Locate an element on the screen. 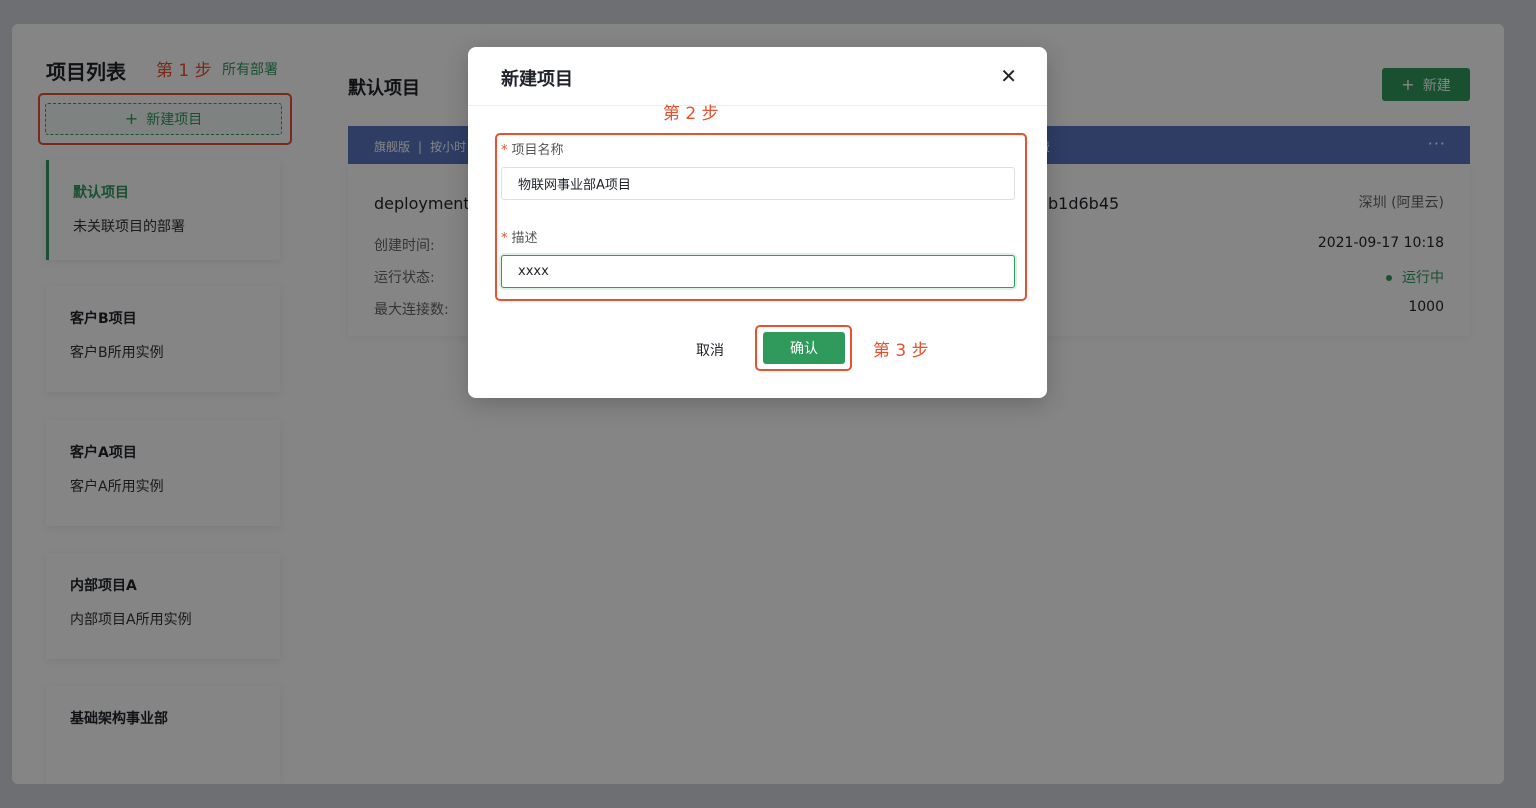  step3-annotation: 第 3 步 is located at coordinates (901, 351).